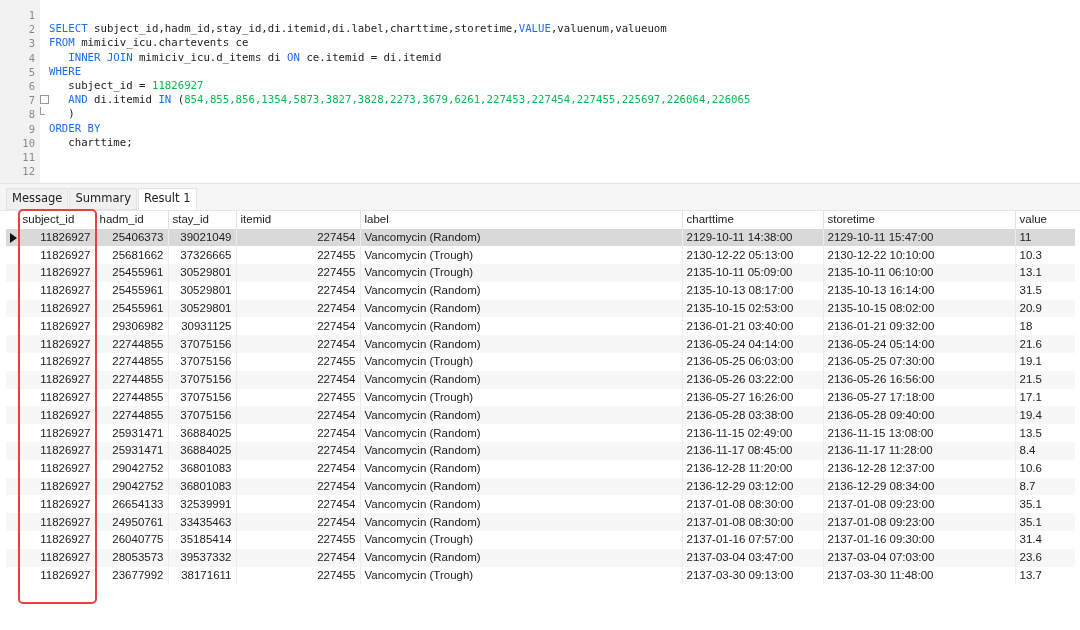  What do you see at coordinates (28, 171) in the screenshot?
I see `line-number: 12` at bounding box center [28, 171].